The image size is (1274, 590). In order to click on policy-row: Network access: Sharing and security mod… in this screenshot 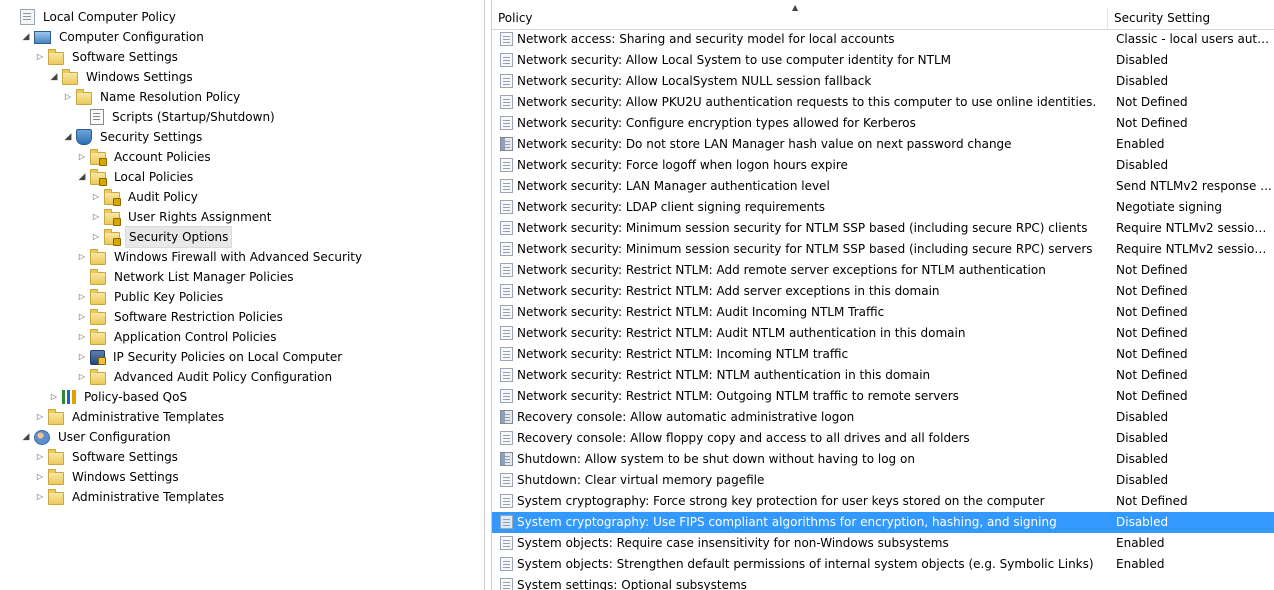, I will do `click(883, 39)`.